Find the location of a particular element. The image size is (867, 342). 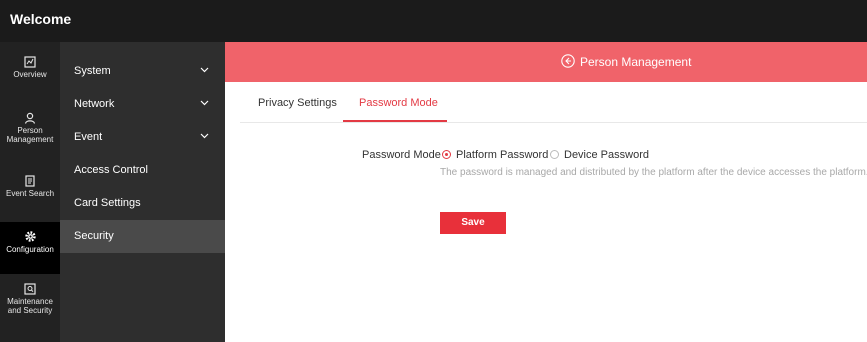

nav-item-person-management: Person Management is located at coordinates (30, 133).